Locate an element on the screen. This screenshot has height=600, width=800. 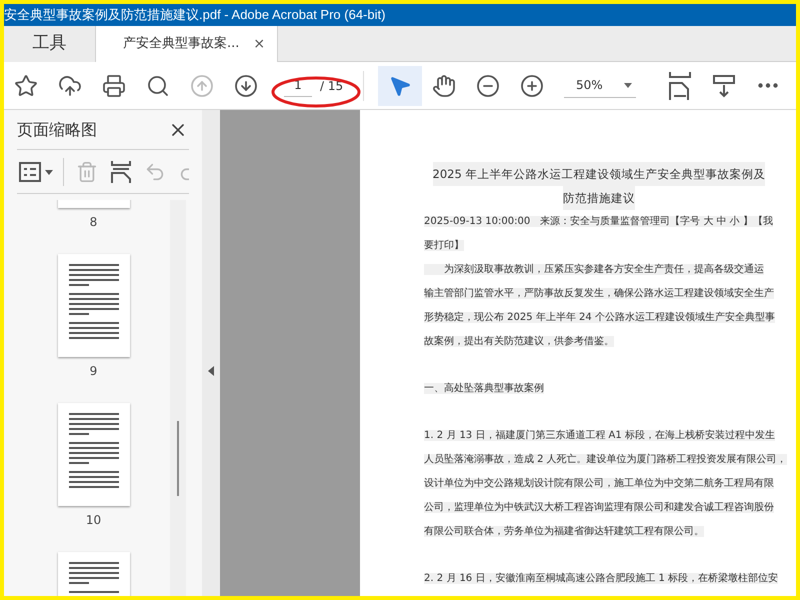
page-number-label: 8 is located at coordinates (94, 222).